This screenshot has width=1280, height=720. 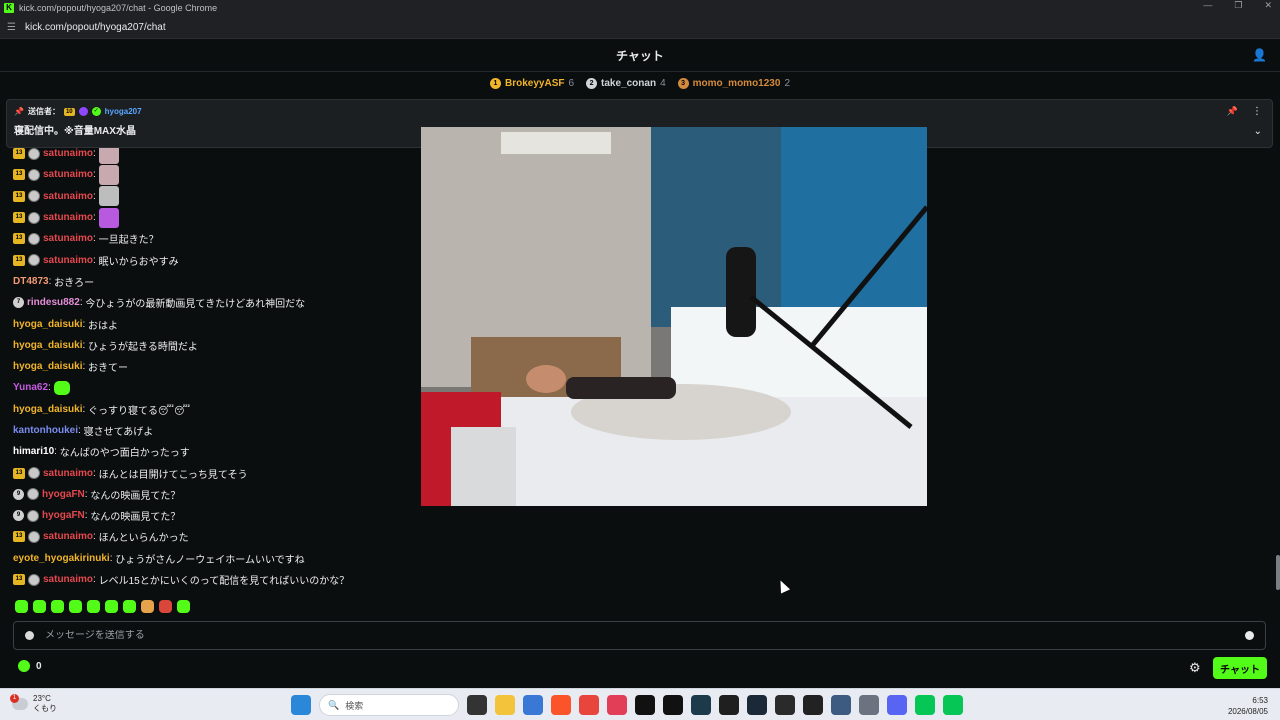 What do you see at coordinates (213, 281) in the screenshot?
I see `chat-message: DT4873: おきろー` at bounding box center [213, 281].